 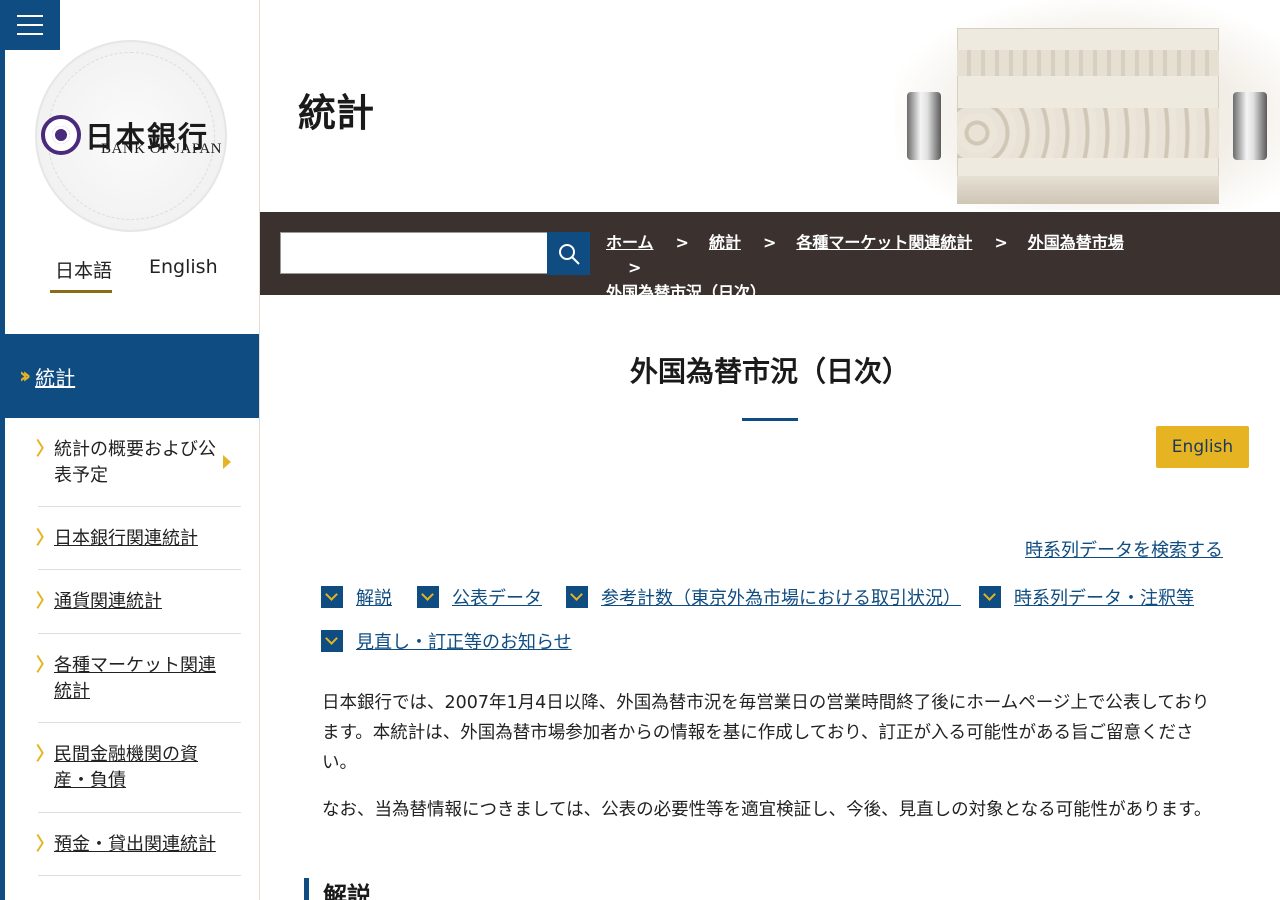 I want to click on sidebar-item-label: 預金・貸出関連統計, so click(x=135, y=844).